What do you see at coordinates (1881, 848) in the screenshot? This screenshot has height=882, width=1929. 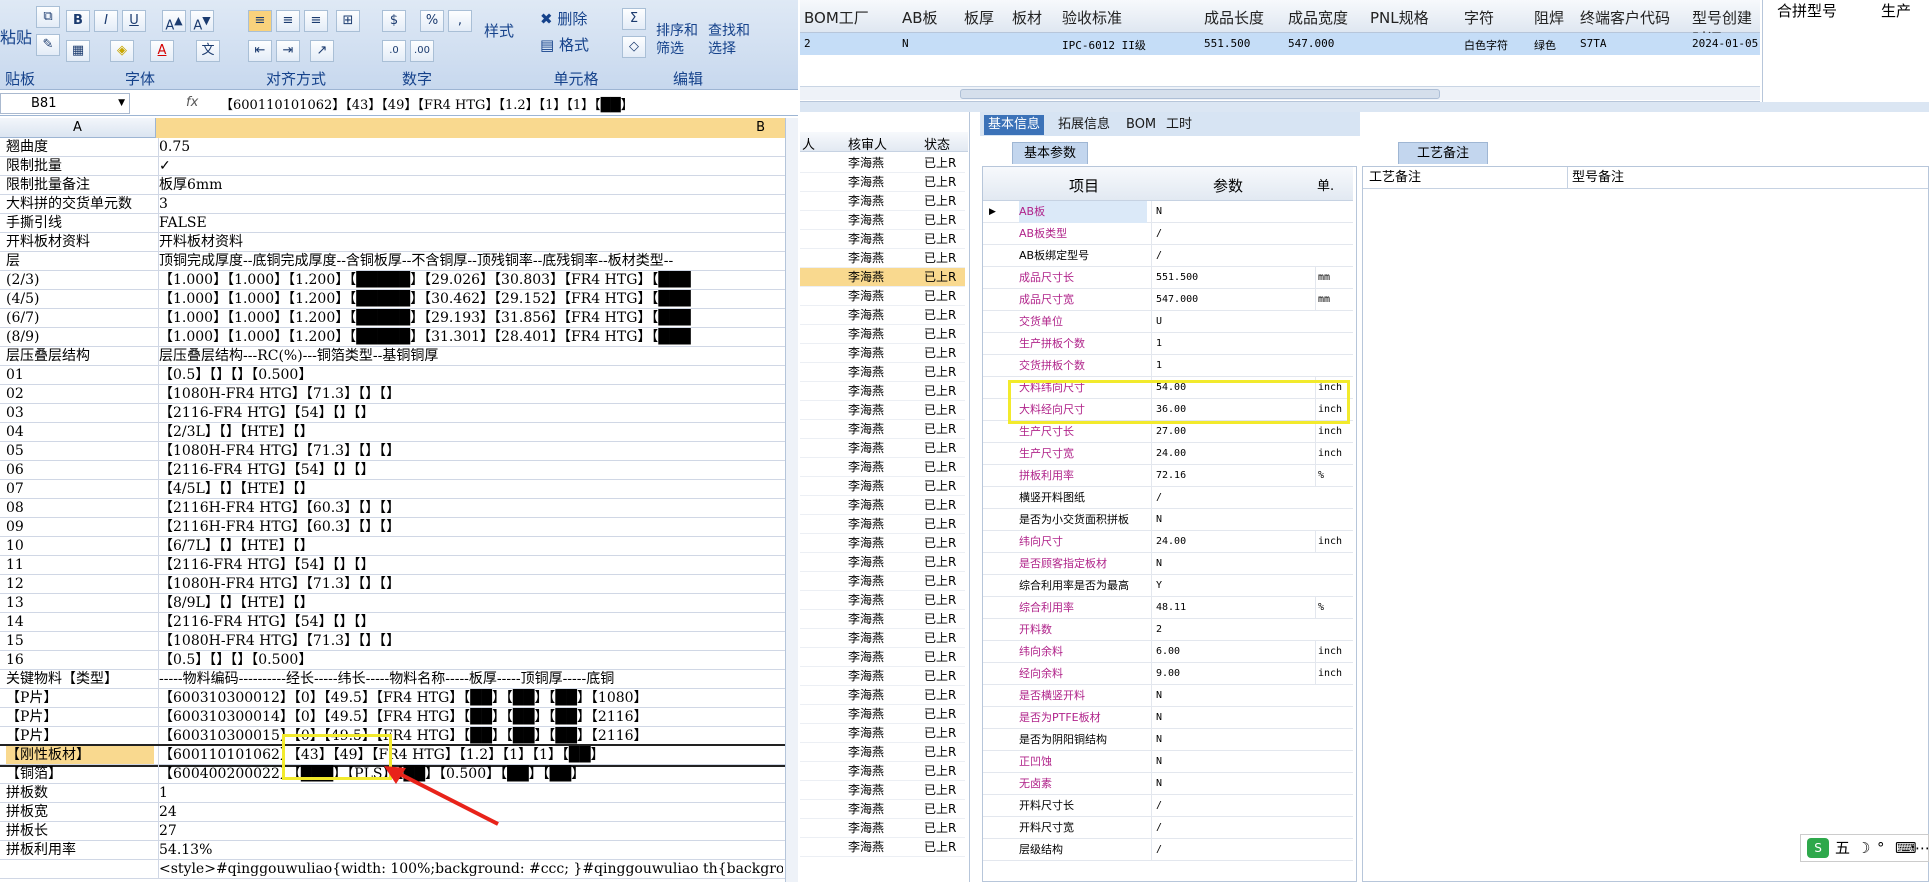 I see `punctuation-icon: °` at bounding box center [1881, 848].